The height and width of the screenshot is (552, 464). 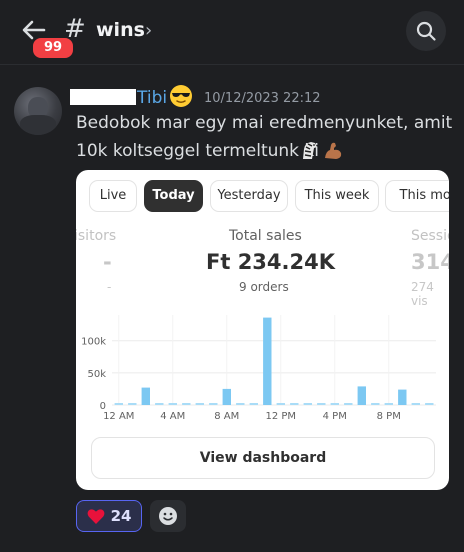 I want to click on message-text-line-1: Bedobok mar egy mai eredmenyunket, amit, so click(x=264, y=123).